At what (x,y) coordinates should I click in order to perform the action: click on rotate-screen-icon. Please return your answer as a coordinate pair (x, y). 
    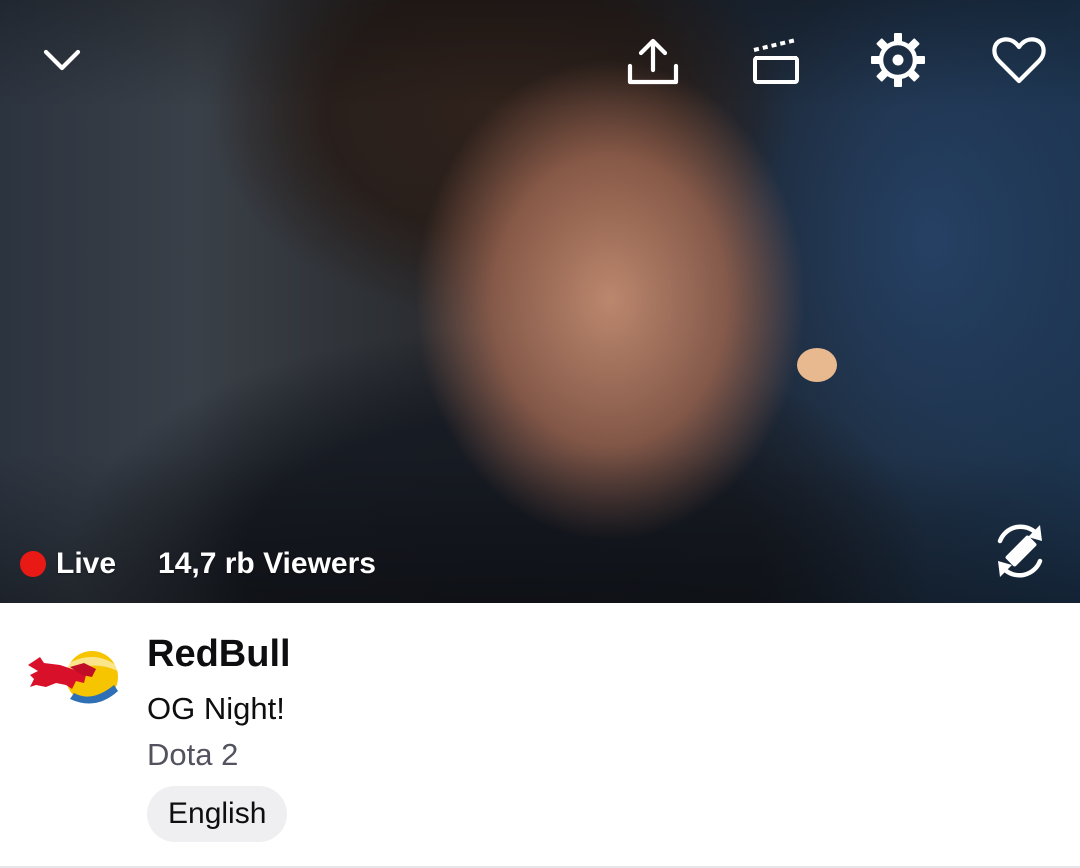
    Looking at the image, I should click on (1020, 551).